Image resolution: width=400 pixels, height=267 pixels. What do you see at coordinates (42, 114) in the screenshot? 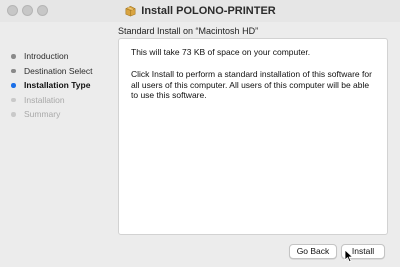
I see `step-label: Summary` at bounding box center [42, 114].